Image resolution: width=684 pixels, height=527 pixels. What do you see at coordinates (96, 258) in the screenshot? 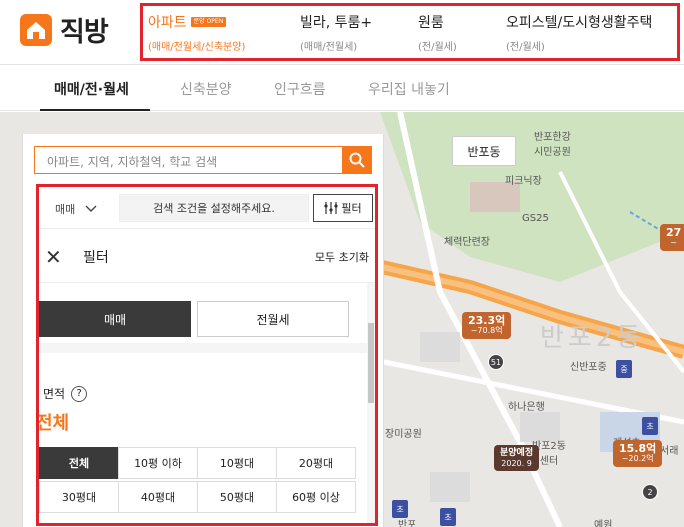
I see `filter-title: 필터` at bounding box center [96, 258].